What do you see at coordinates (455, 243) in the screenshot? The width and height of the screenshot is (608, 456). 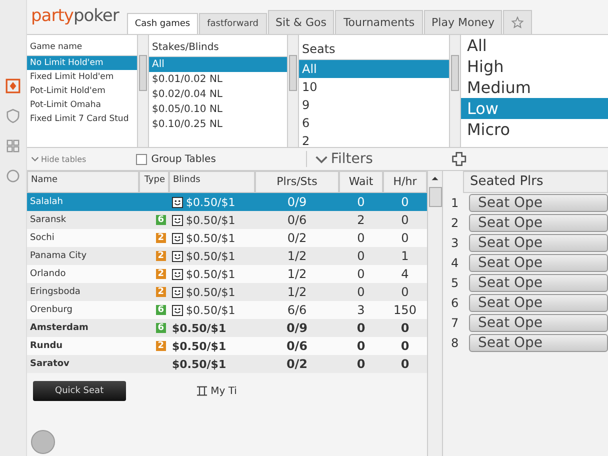 I see `seat-number: 3` at bounding box center [455, 243].